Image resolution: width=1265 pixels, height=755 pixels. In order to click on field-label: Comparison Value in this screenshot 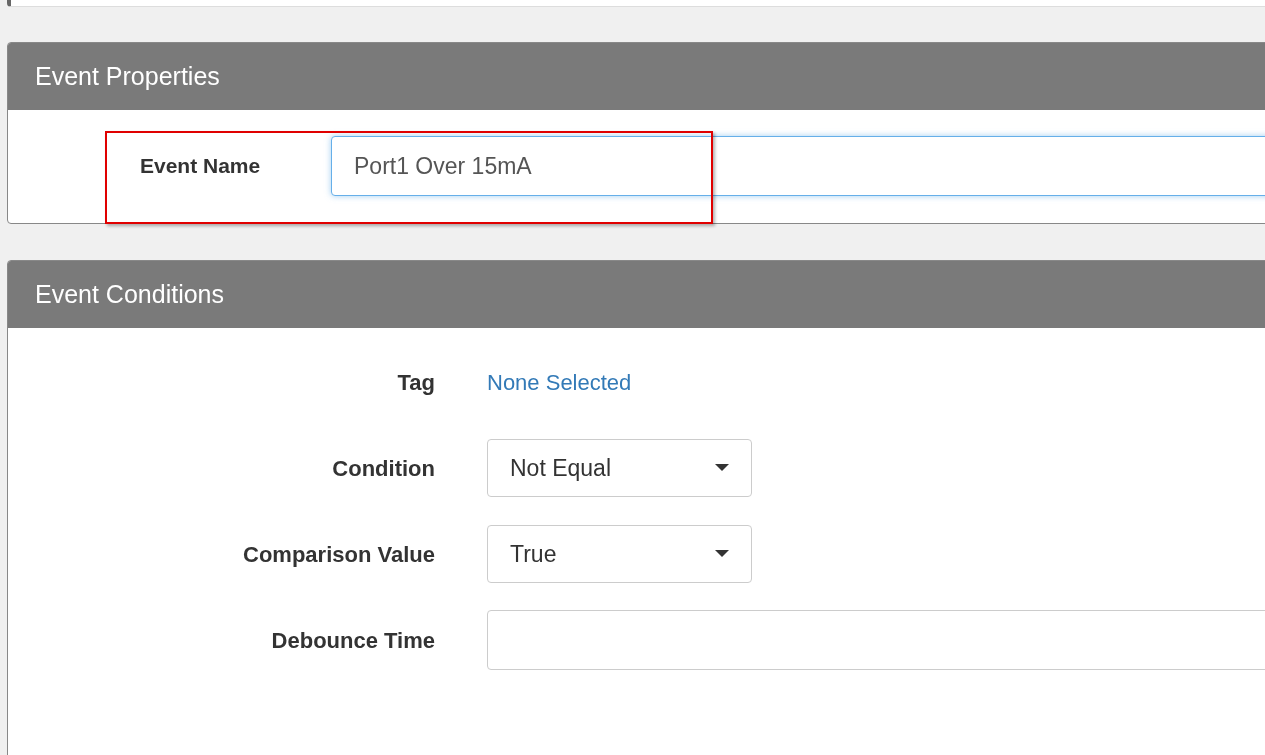, I will do `click(338, 554)`.